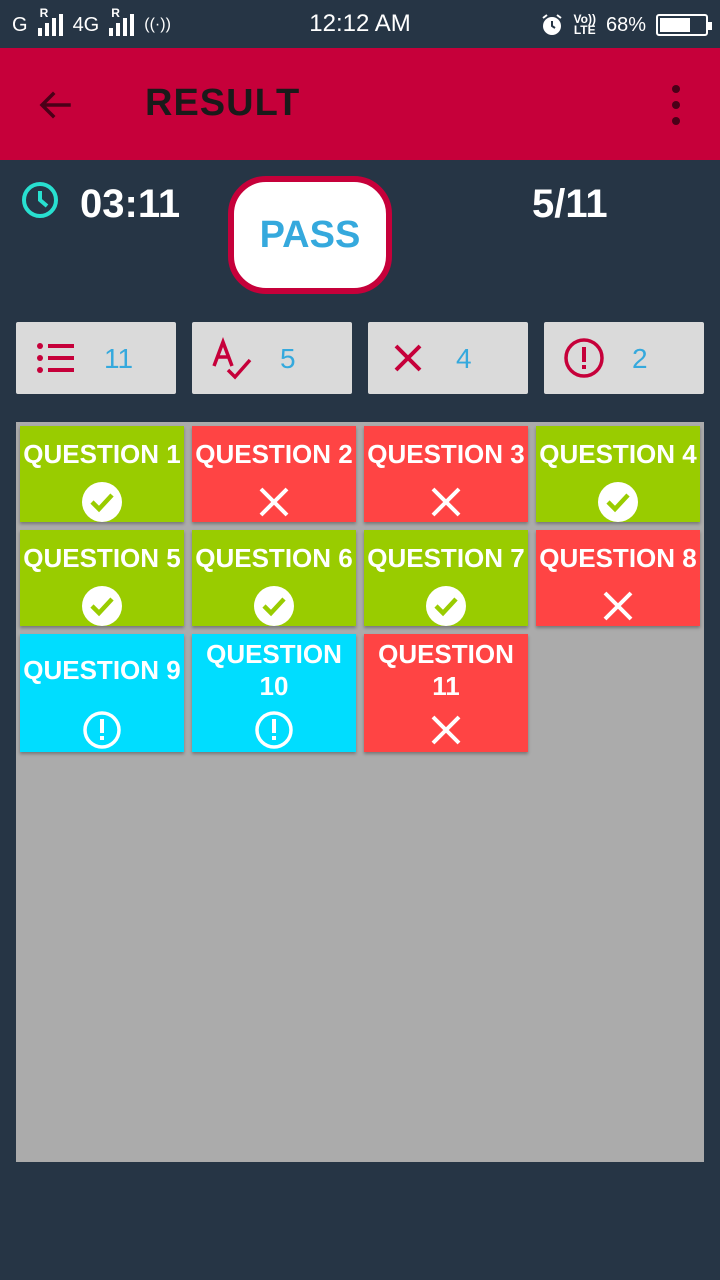 The width and height of the screenshot is (720, 1280). Describe the element at coordinates (584, 30) in the screenshot. I see `volte-bottom: LTE` at that location.